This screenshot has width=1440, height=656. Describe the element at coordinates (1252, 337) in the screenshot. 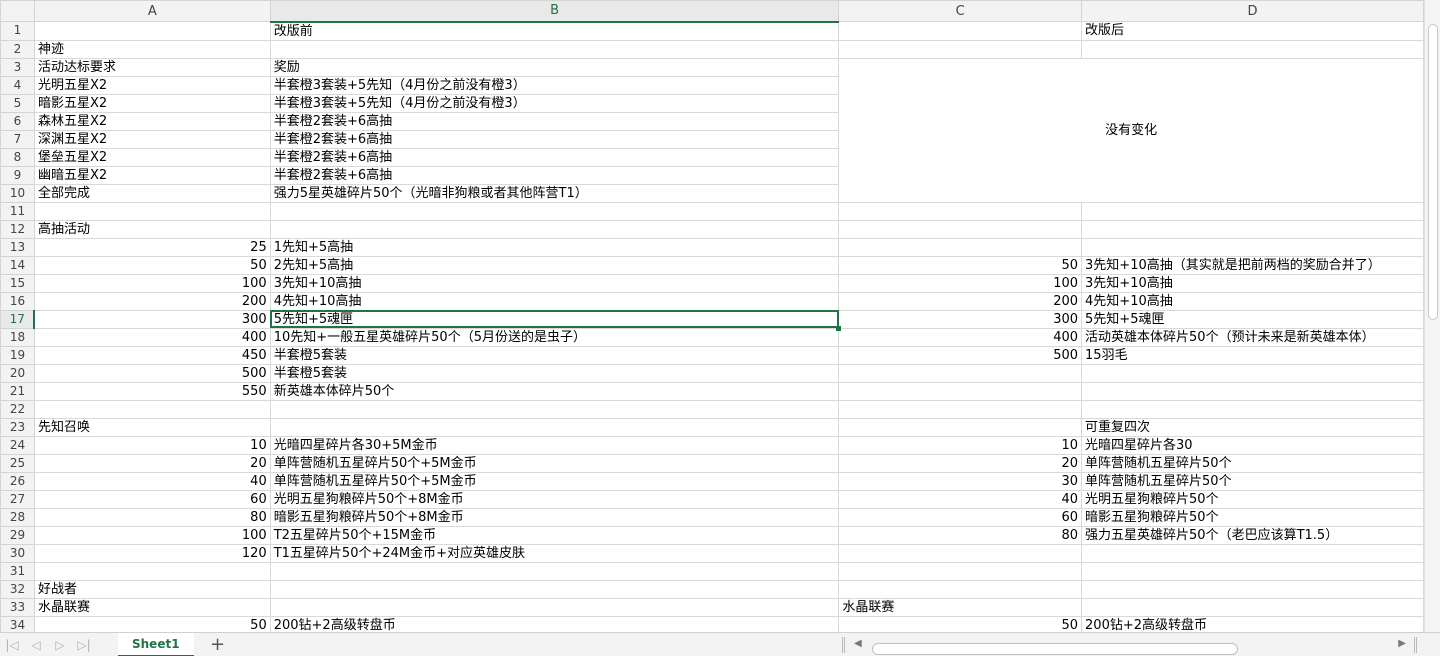

I see `cell-d18: 活动英雄本体碎片50个（预计未来是新英雄本体）` at that location.